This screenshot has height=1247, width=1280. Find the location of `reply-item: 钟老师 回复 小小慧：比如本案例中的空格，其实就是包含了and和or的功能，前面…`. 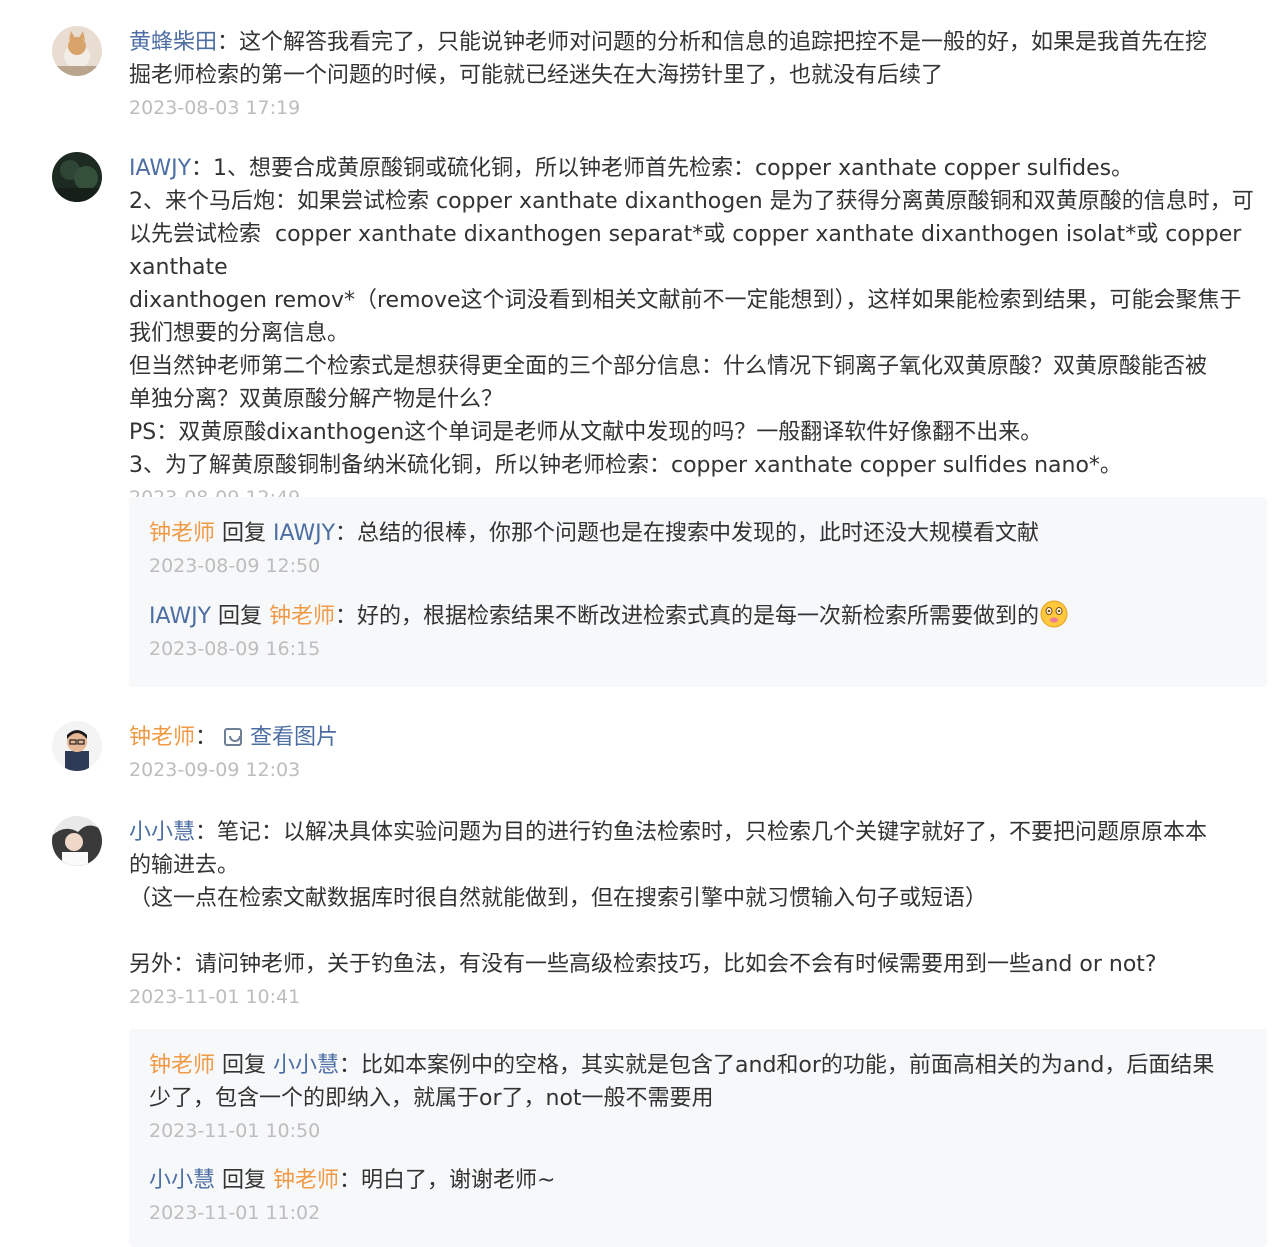

reply-item: 钟老师 回复 小小慧：比如本案例中的空格，其实就是包含了and和or的功能，前面… is located at coordinates (701, 1098).